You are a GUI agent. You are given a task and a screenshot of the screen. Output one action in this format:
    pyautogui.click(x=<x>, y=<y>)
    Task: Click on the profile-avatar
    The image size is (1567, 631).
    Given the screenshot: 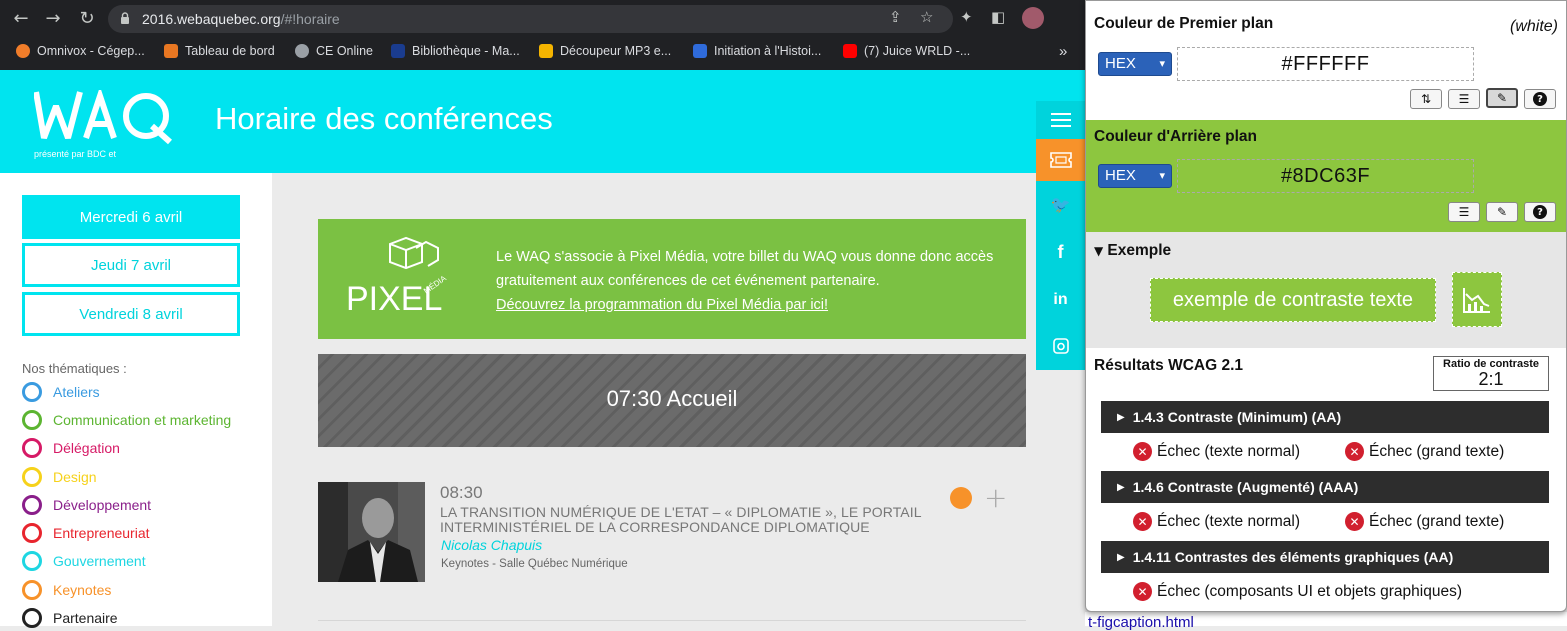 What is the action you would take?
    pyautogui.click(x=1033, y=18)
    